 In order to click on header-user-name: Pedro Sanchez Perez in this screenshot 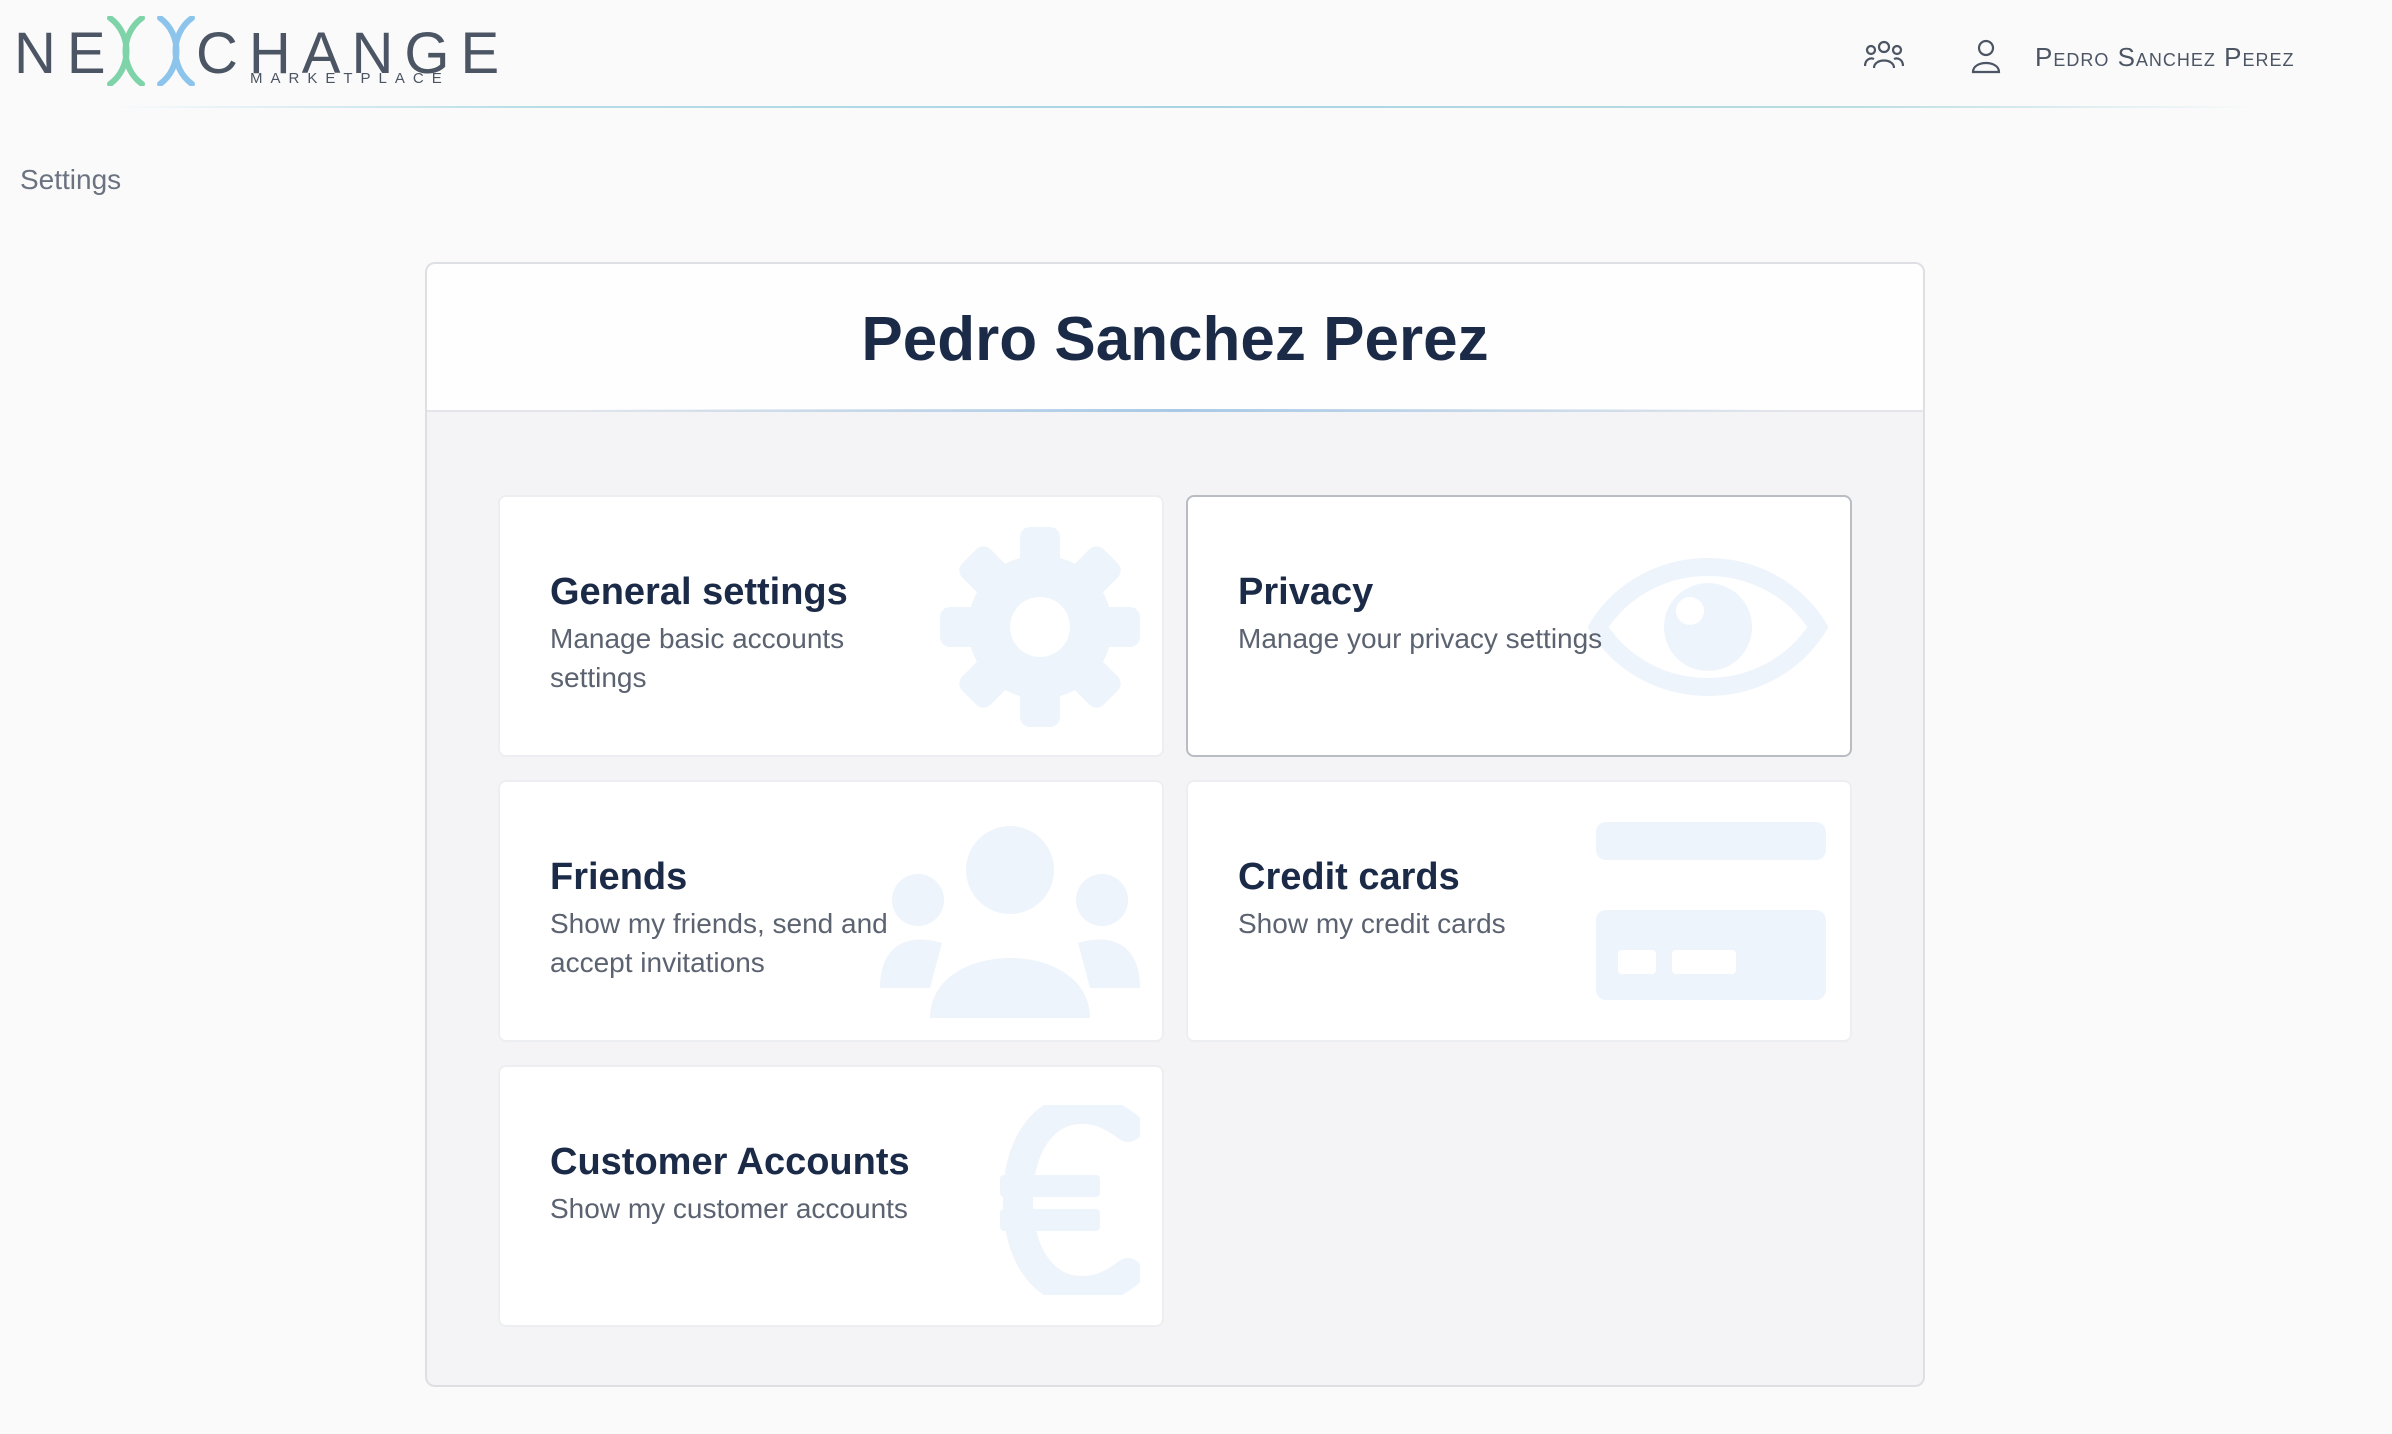, I will do `click(2165, 57)`.